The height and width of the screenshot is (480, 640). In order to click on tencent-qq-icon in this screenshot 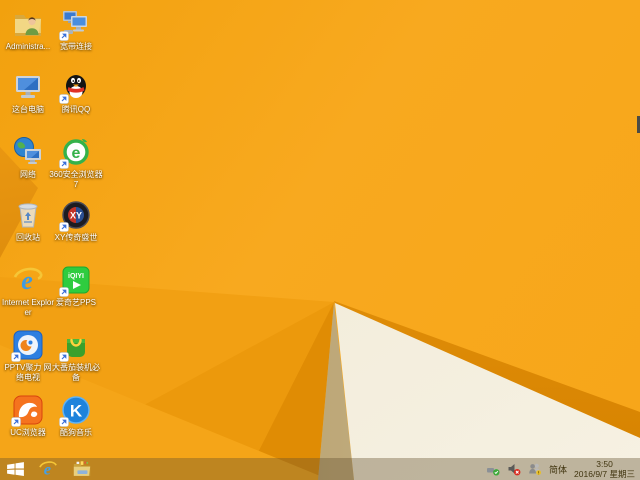, I will do `click(75, 87)`.